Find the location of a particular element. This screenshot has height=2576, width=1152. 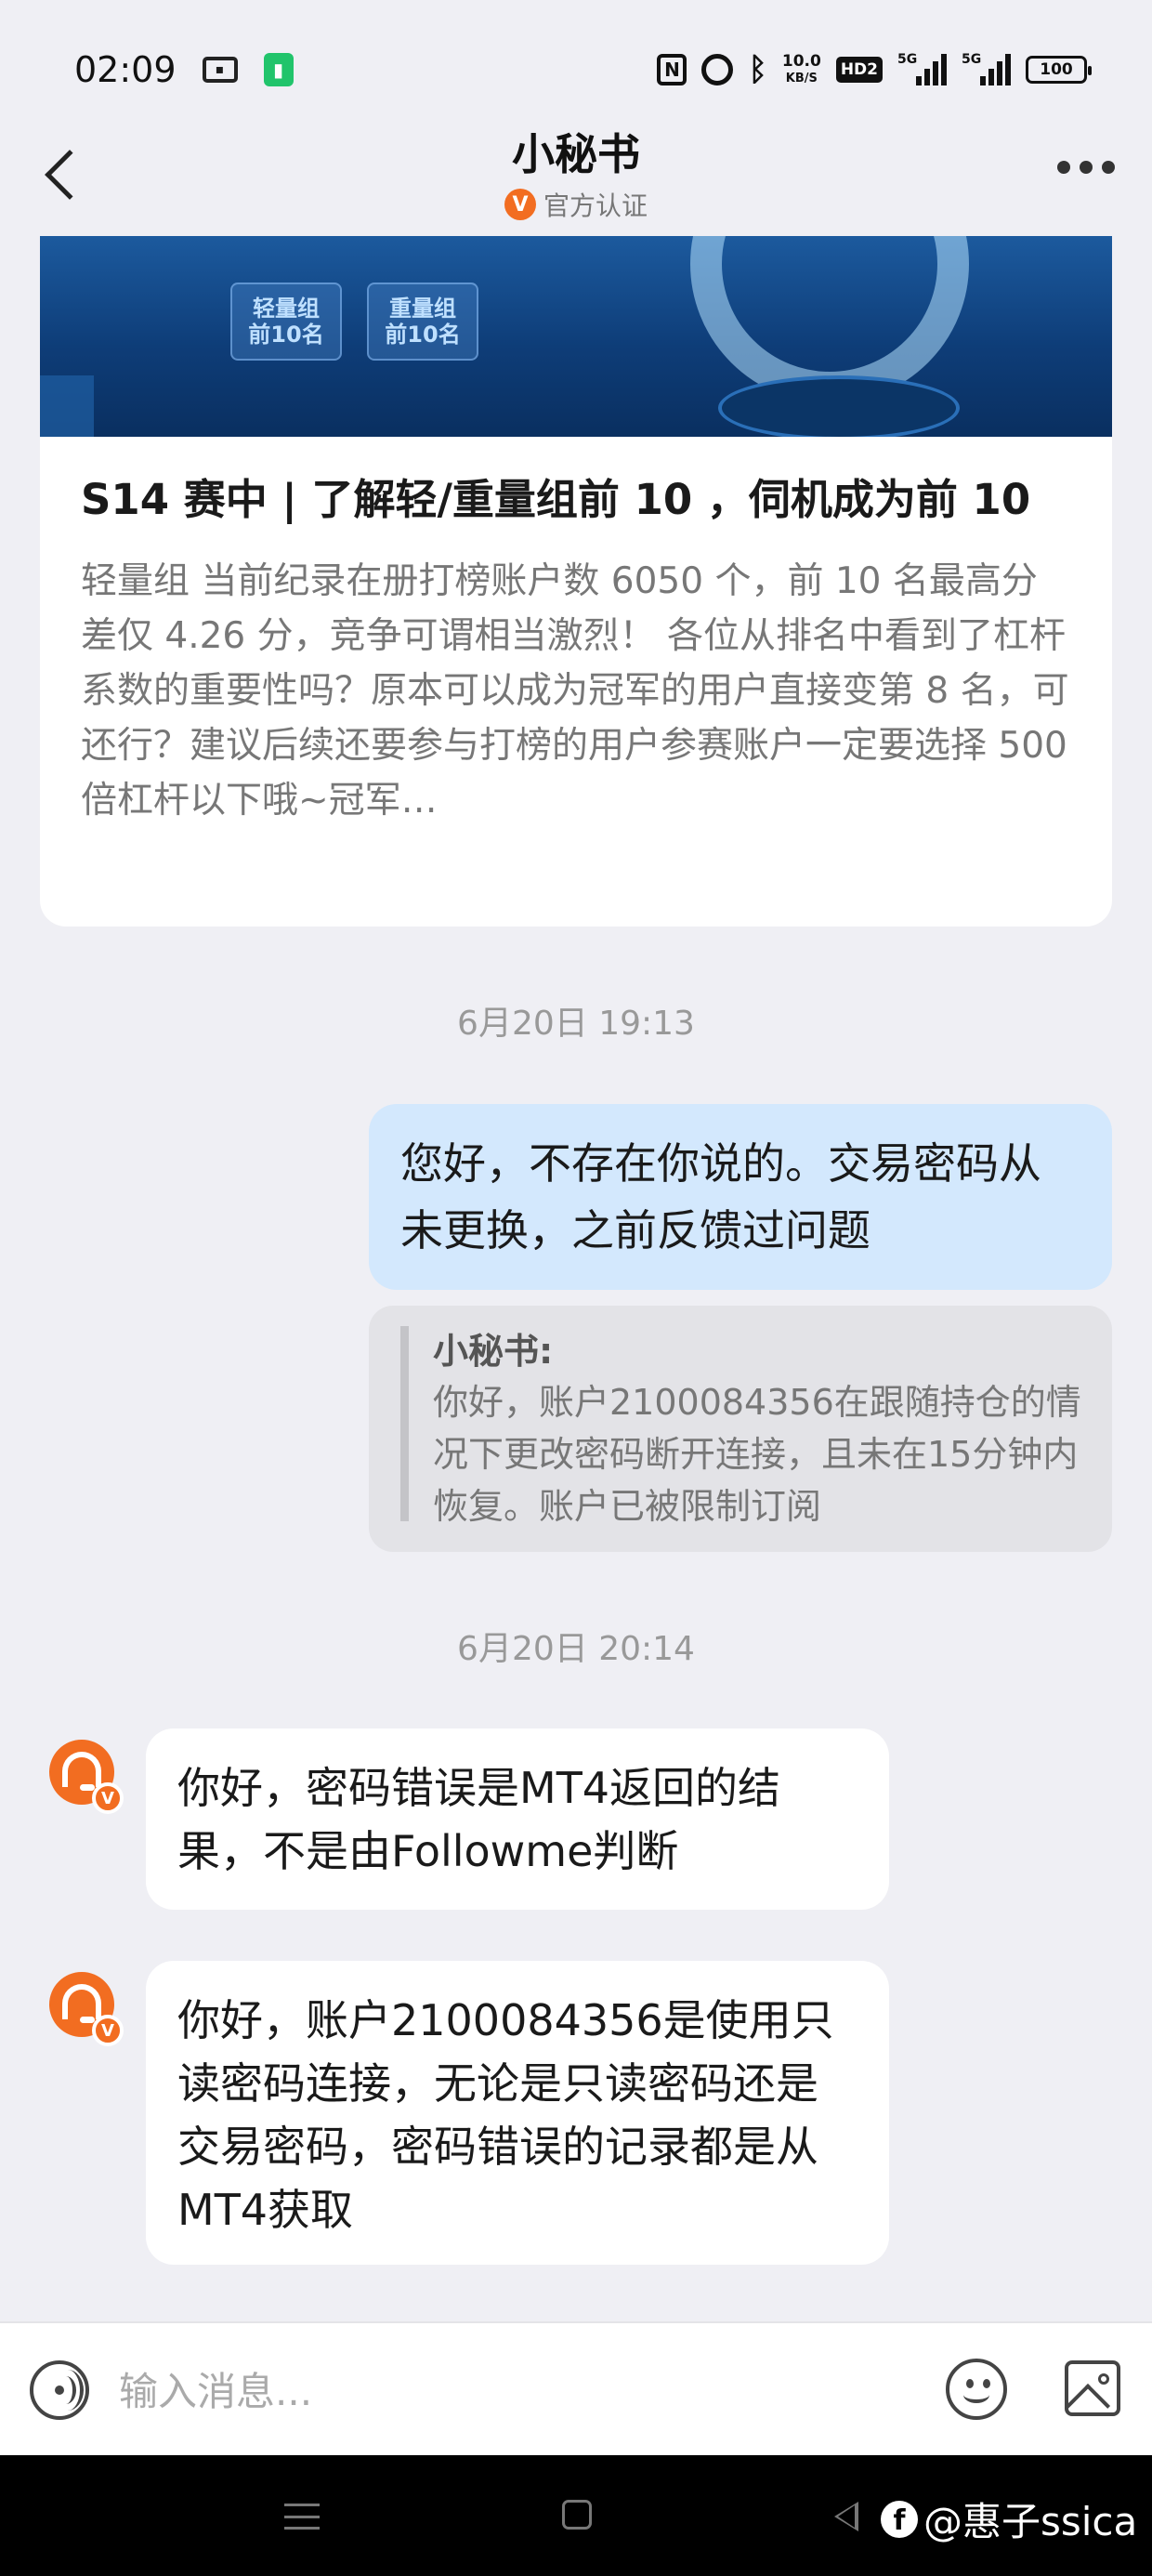

hd-icon: HD2 is located at coordinates (859, 70).